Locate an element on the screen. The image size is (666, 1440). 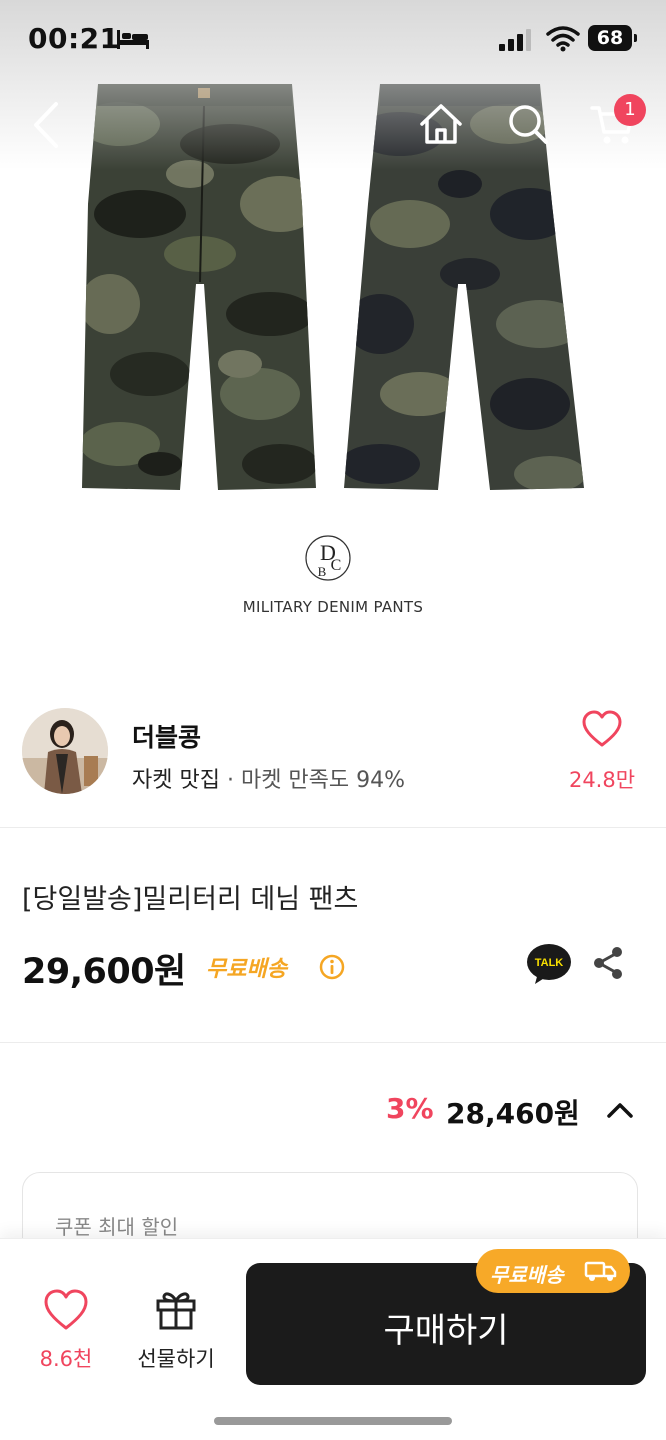
bottom-action-bar: 8.6천 선물하기 구매하기 무료배송 is located at coordinates (333, 1339).